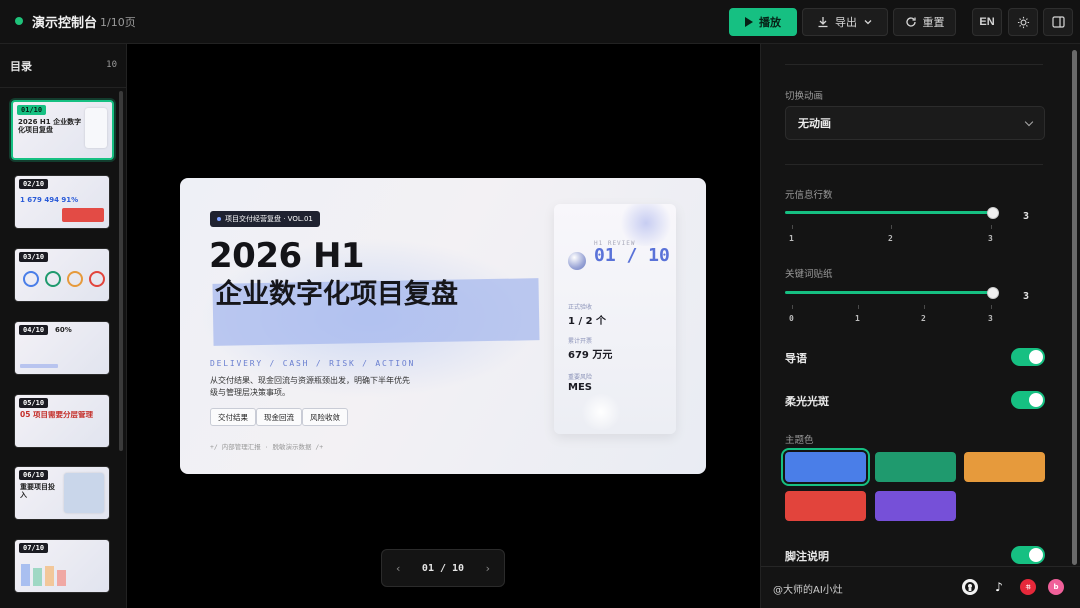 The height and width of the screenshot is (608, 1080). I want to click on card-value: 679 万元, so click(590, 355).